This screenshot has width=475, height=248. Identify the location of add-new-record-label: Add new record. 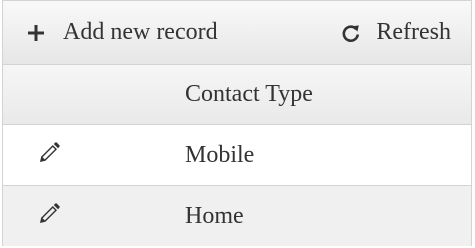
(140, 32).